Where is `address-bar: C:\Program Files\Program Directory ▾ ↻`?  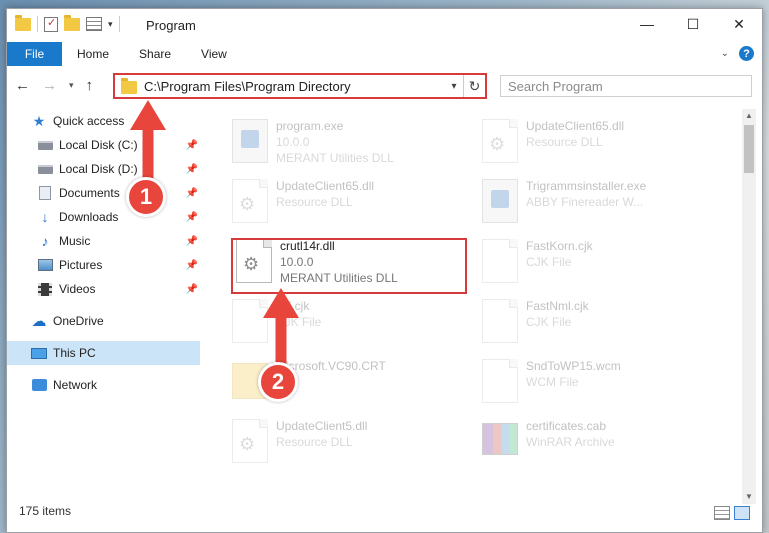
address-bar: C:\Program Files\Program Directory ▾ ↻ is located at coordinates (300, 86).